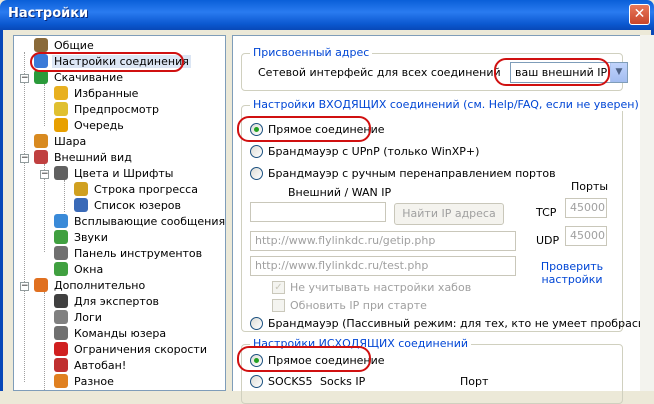 The width and height of the screenshot is (654, 404). What do you see at coordinates (94, 381) in the screenshot?
I see `tree-item-label: Разное` at bounding box center [94, 381].